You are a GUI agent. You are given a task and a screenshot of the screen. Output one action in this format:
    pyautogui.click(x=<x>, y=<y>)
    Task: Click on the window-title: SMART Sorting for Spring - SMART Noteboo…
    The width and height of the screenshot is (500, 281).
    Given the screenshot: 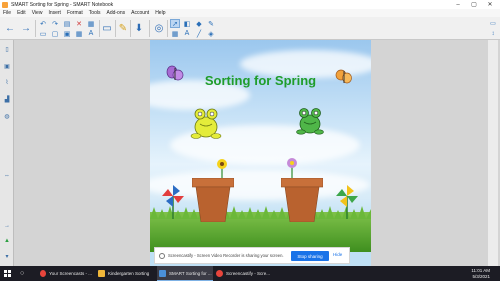 What is the action you would take?
    pyautogui.click(x=62, y=4)
    